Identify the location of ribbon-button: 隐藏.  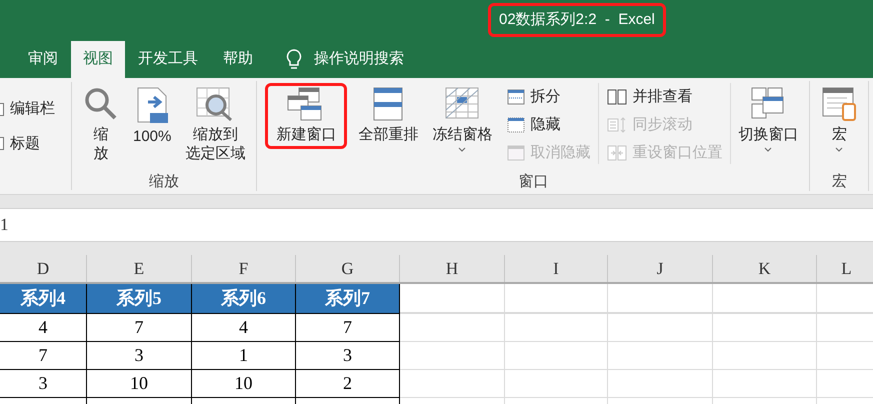
(548, 125).